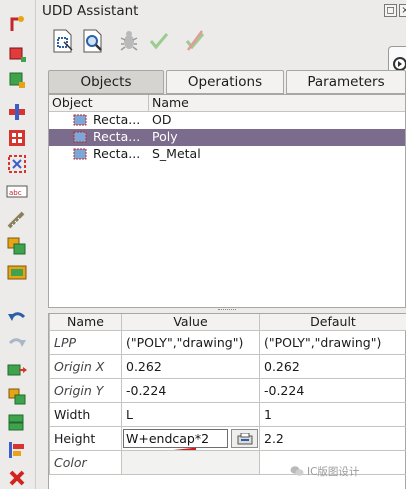 The width and height of the screenshot is (406, 489). What do you see at coordinates (195, 41) in the screenshot?
I see `clear-check-icon` at bounding box center [195, 41].